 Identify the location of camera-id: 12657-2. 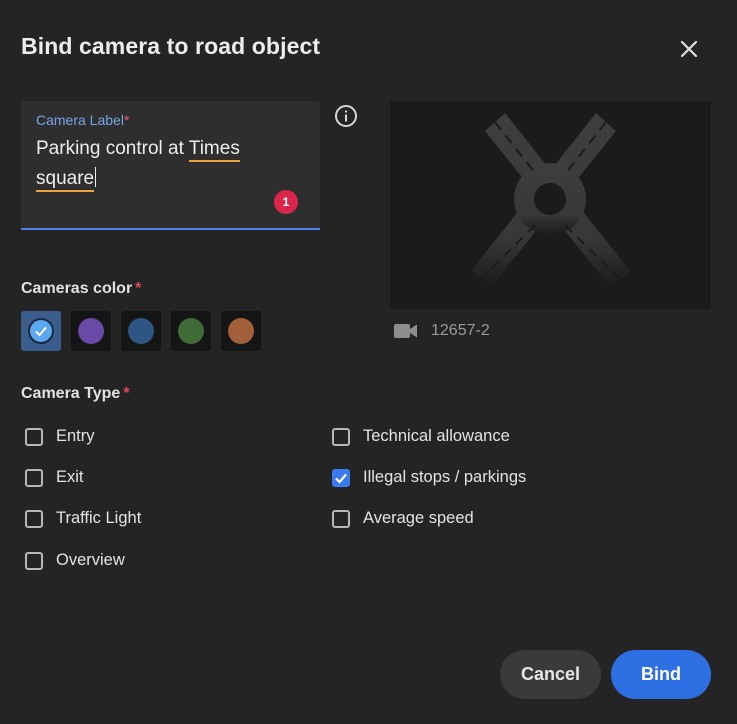
(460, 330).